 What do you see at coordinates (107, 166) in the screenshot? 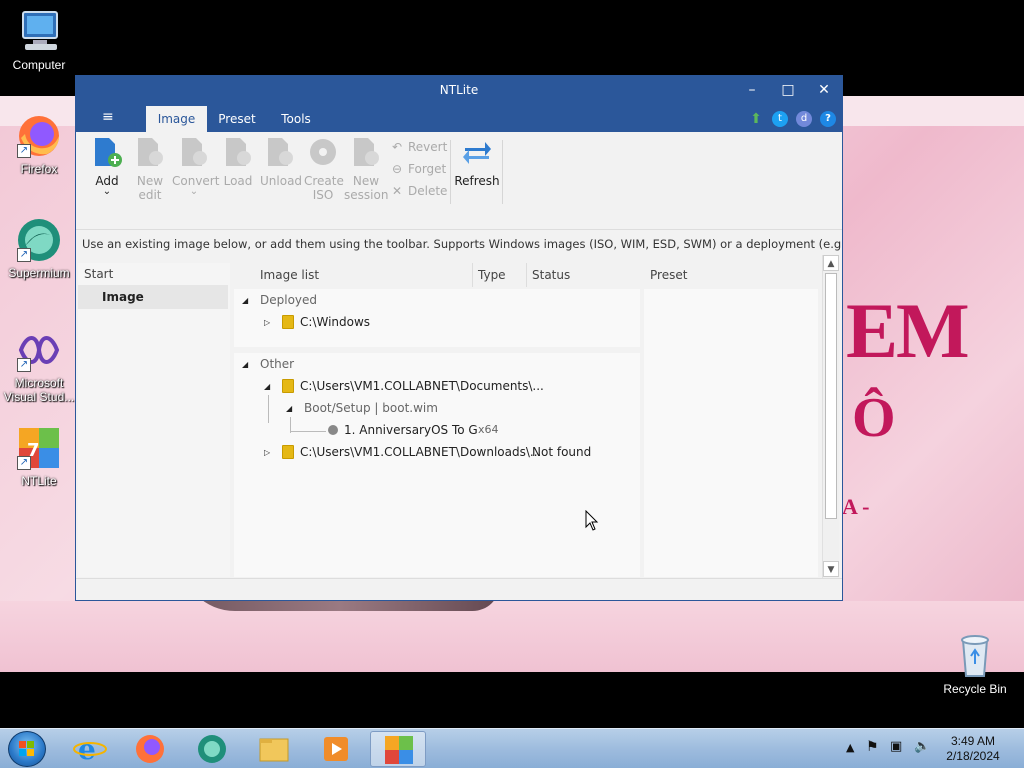
I see `add-button: Add ⌄` at bounding box center [107, 166].